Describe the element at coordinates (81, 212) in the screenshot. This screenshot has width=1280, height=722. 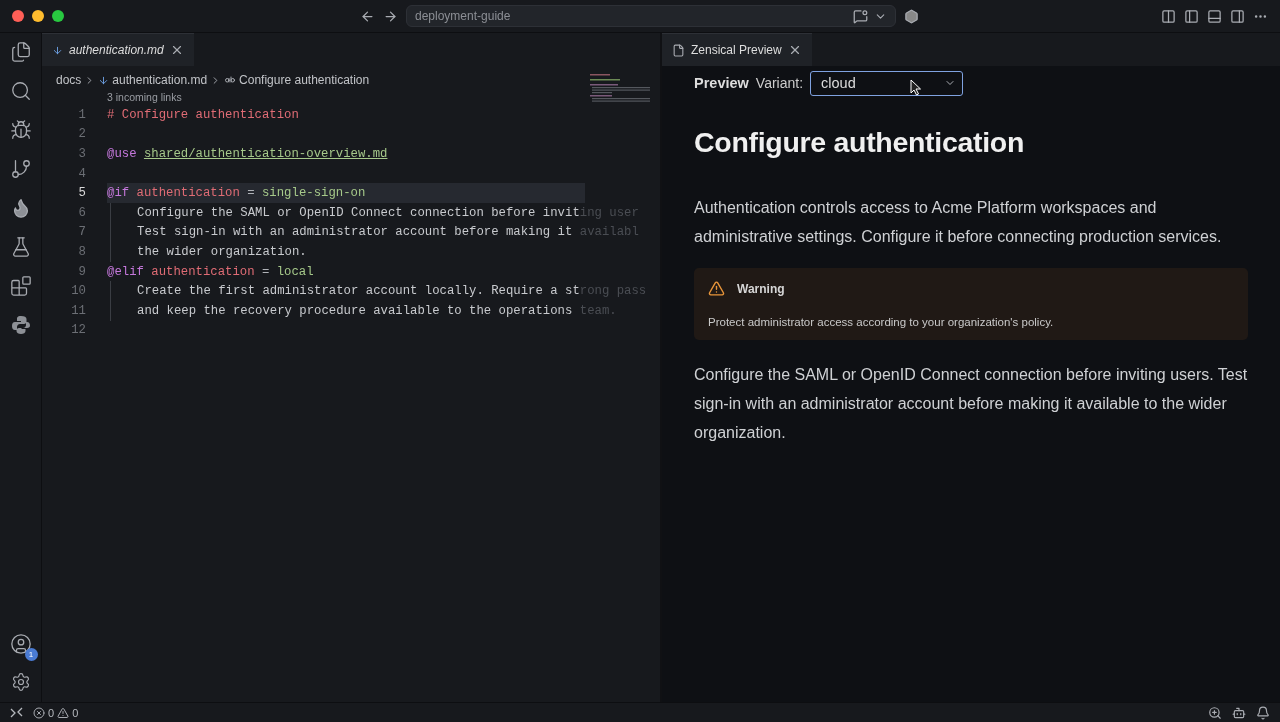
I see `line-number: 6` at that location.